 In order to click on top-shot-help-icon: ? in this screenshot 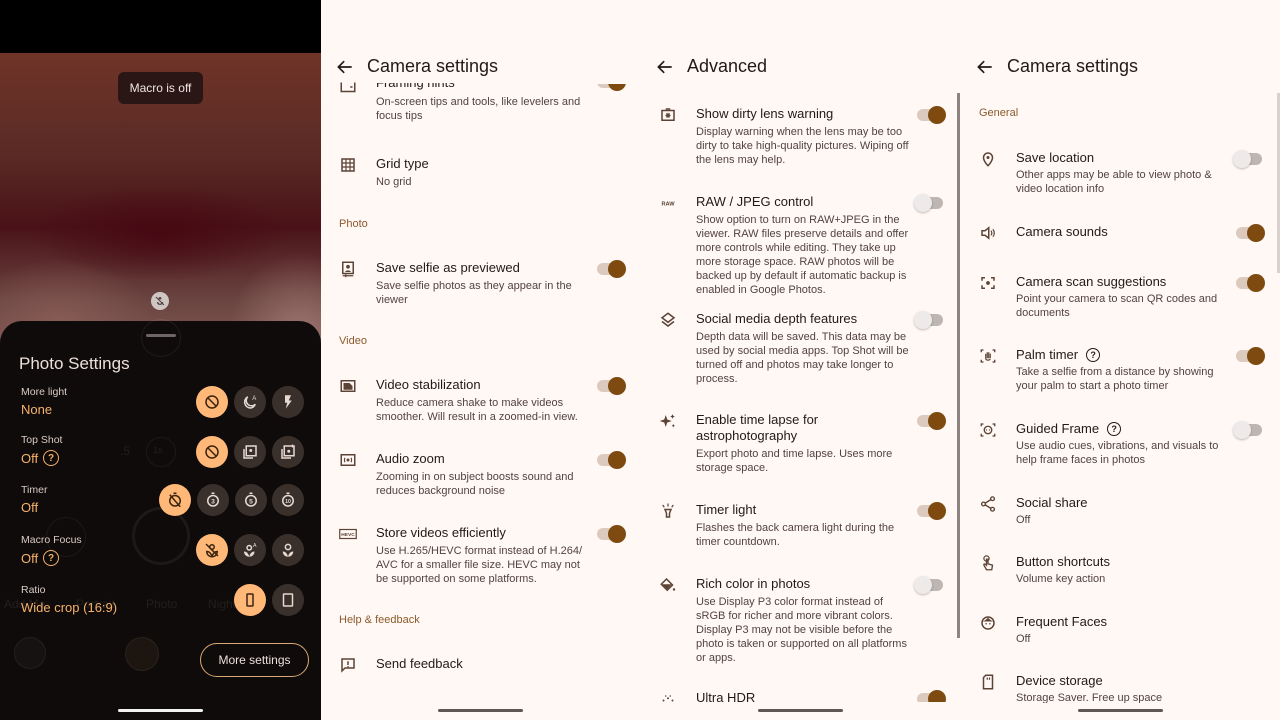, I will do `click(51, 458)`.